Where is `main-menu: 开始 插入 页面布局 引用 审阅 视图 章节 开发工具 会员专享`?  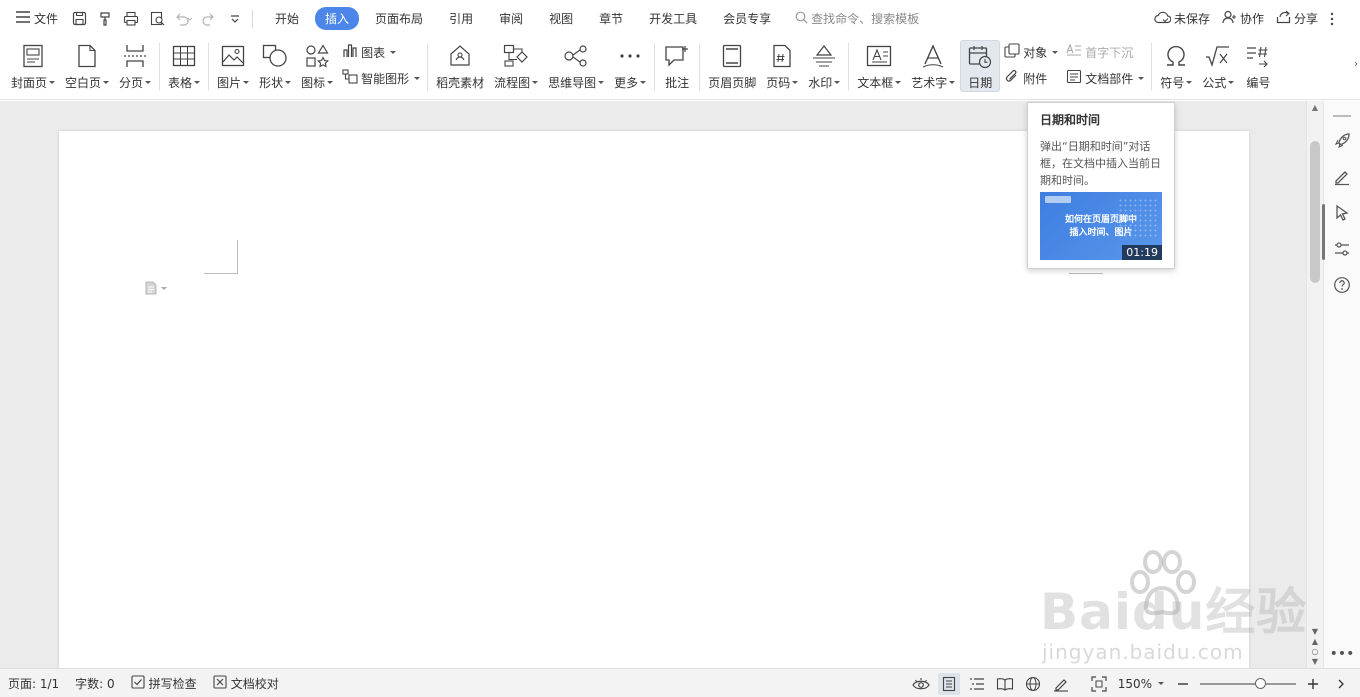
main-menu: 开始 插入 页面布局 引用 审阅 视图 章节 开发工具 会员专享 is located at coordinates (526, 18).